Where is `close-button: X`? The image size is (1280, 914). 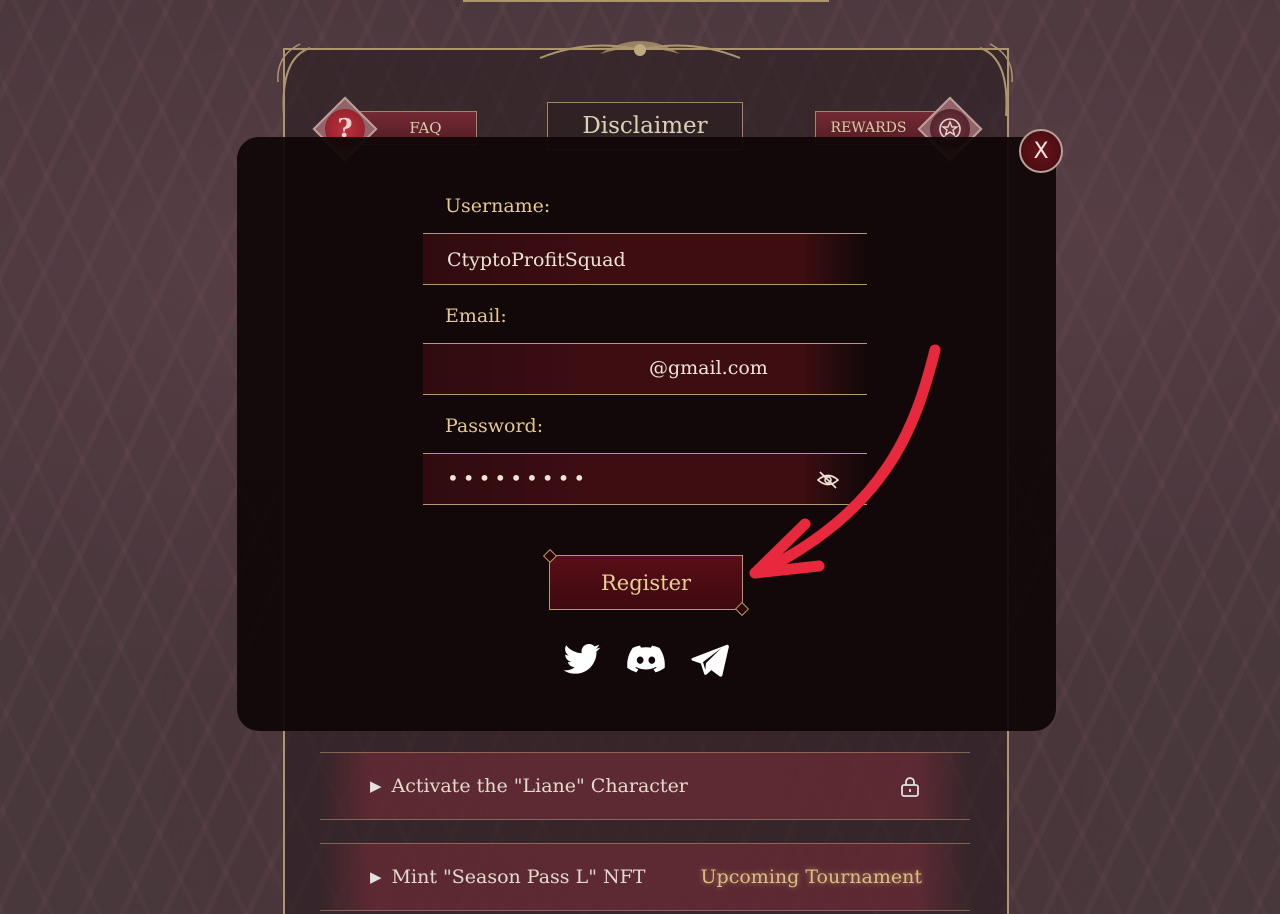
close-button: X is located at coordinates (1041, 151).